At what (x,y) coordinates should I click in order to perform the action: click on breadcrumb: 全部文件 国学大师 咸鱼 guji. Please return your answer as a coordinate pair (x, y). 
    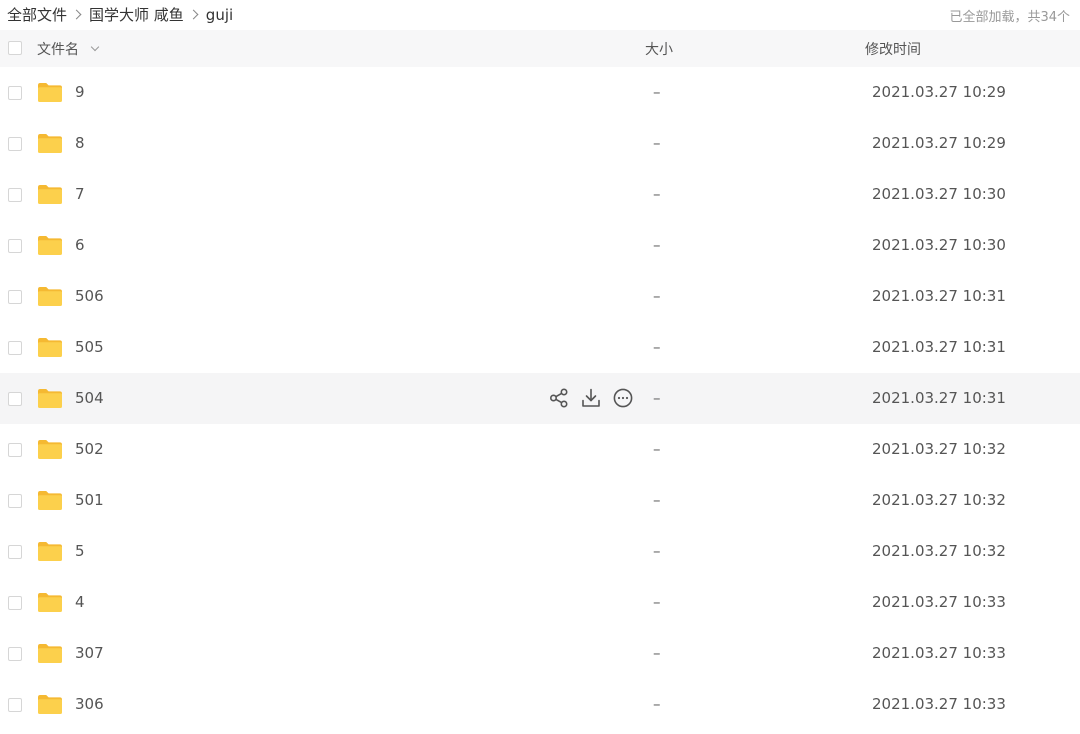
    Looking at the image, I should click on (120, 14).